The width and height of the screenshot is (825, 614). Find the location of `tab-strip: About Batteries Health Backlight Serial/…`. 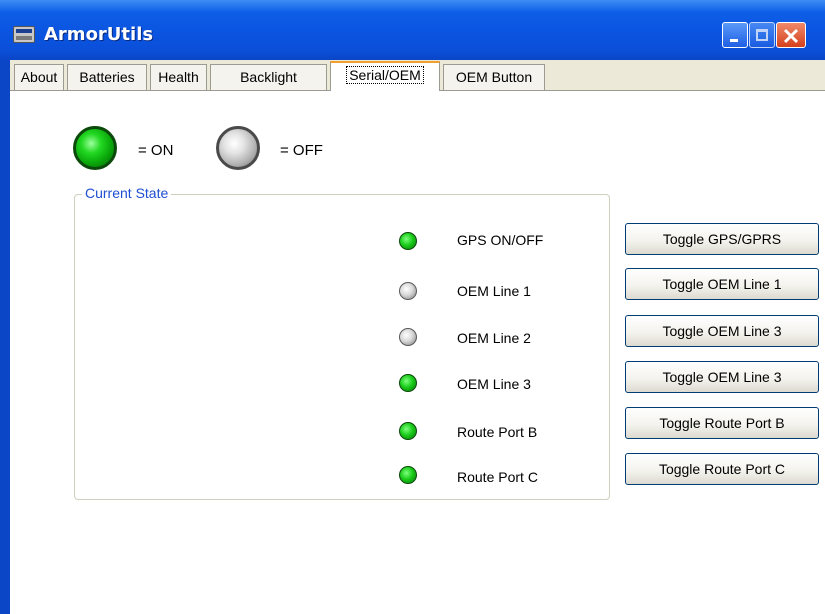

tab-strip: About Batteries Health Backlight Serial/… is located at coordinates (417, 75).